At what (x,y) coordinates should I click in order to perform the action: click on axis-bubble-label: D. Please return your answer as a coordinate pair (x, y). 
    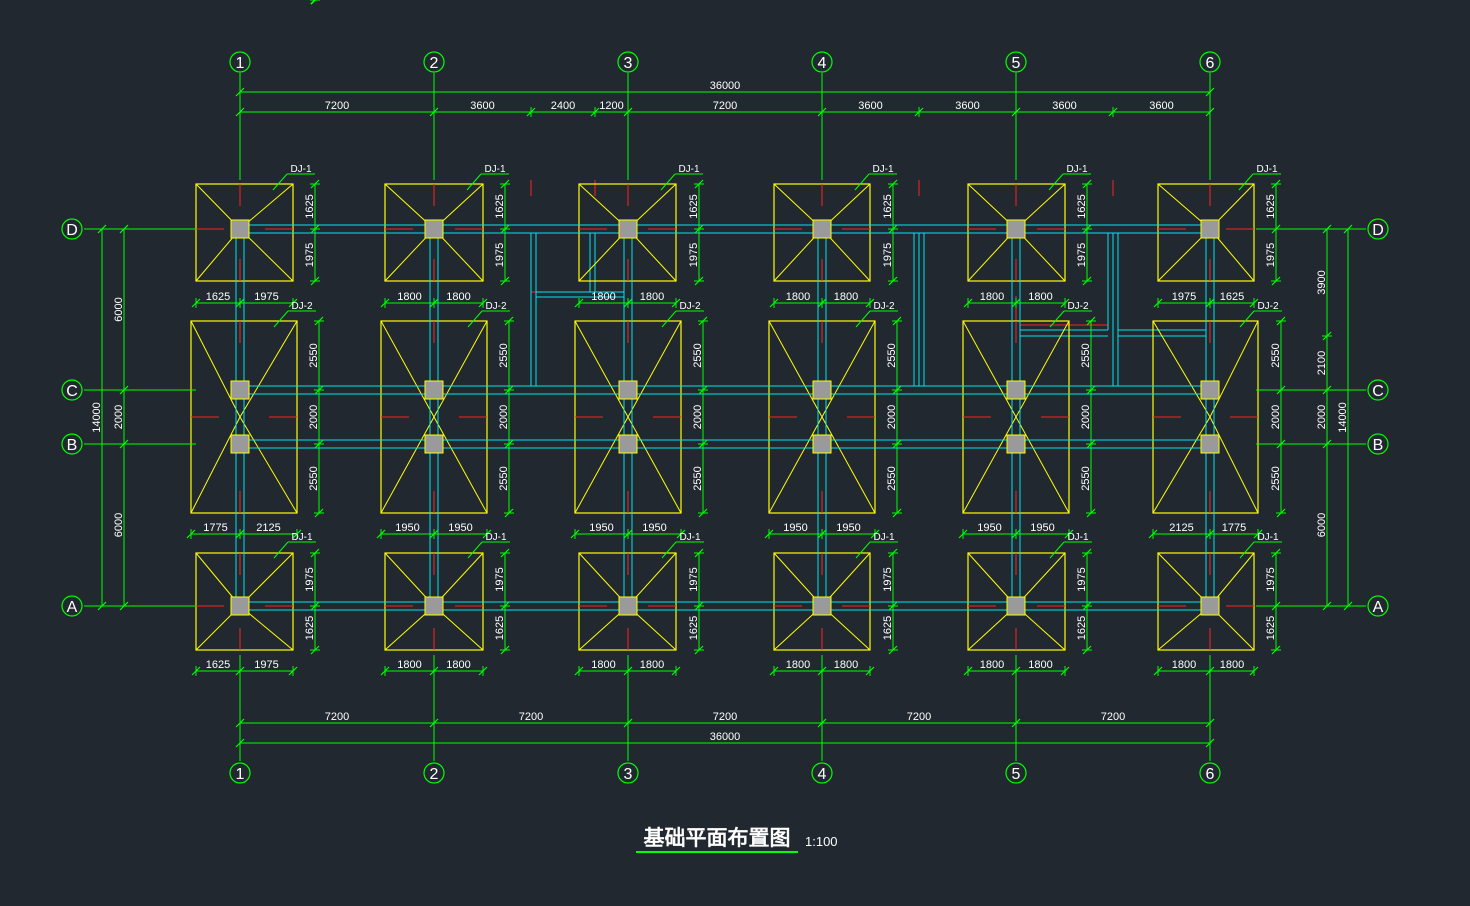
    Looking at the image, I should click on (72, 230).